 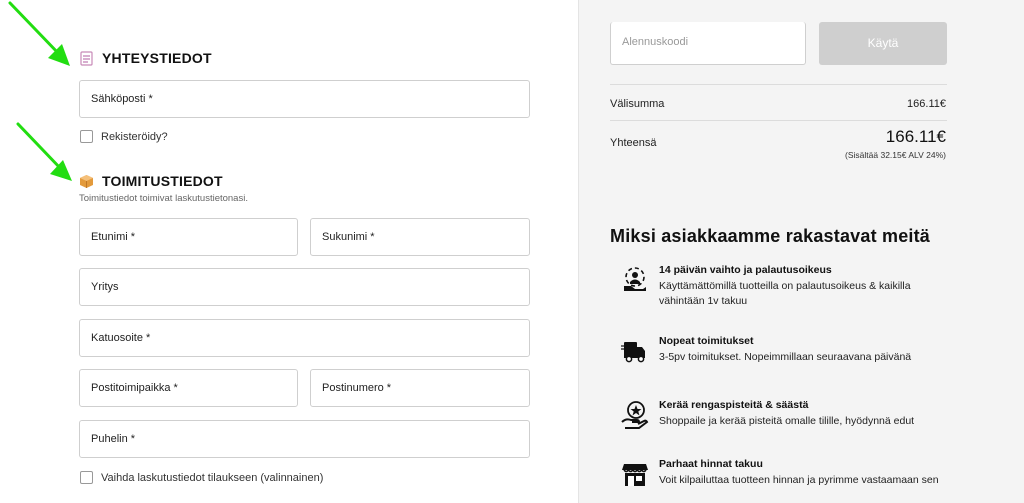 I want to click on store-icon, so click(x=635, y=475).